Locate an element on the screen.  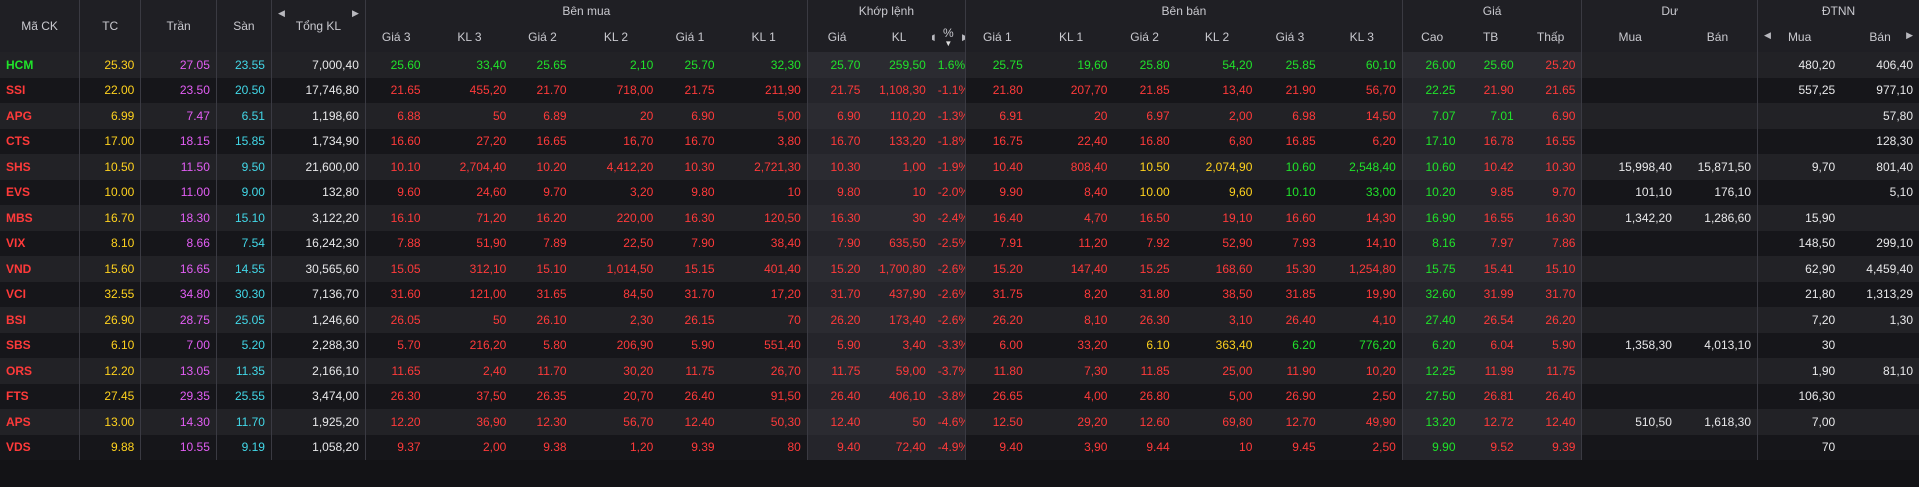
match-price-cell: 16.70 is located at coordinates (836, 141).